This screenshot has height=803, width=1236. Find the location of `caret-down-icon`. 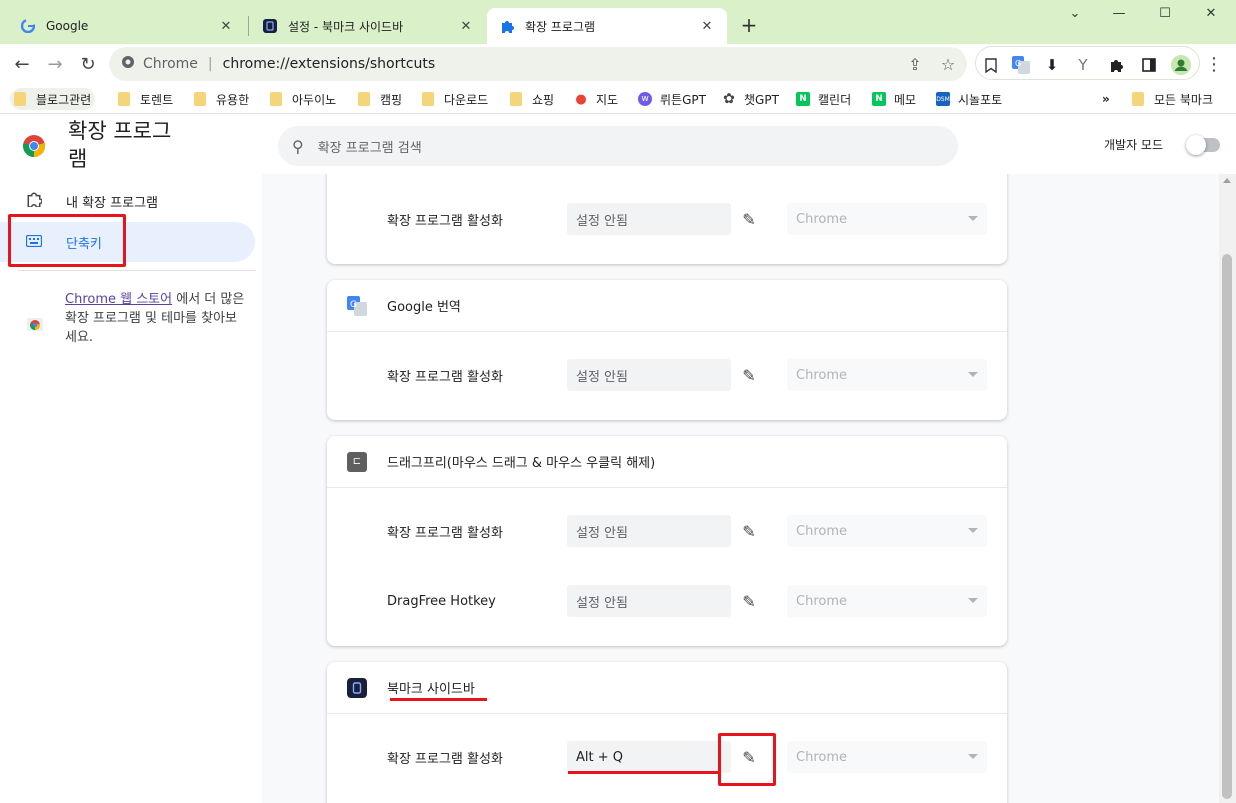

caret-down-icon is located at coordinates (973, 530).